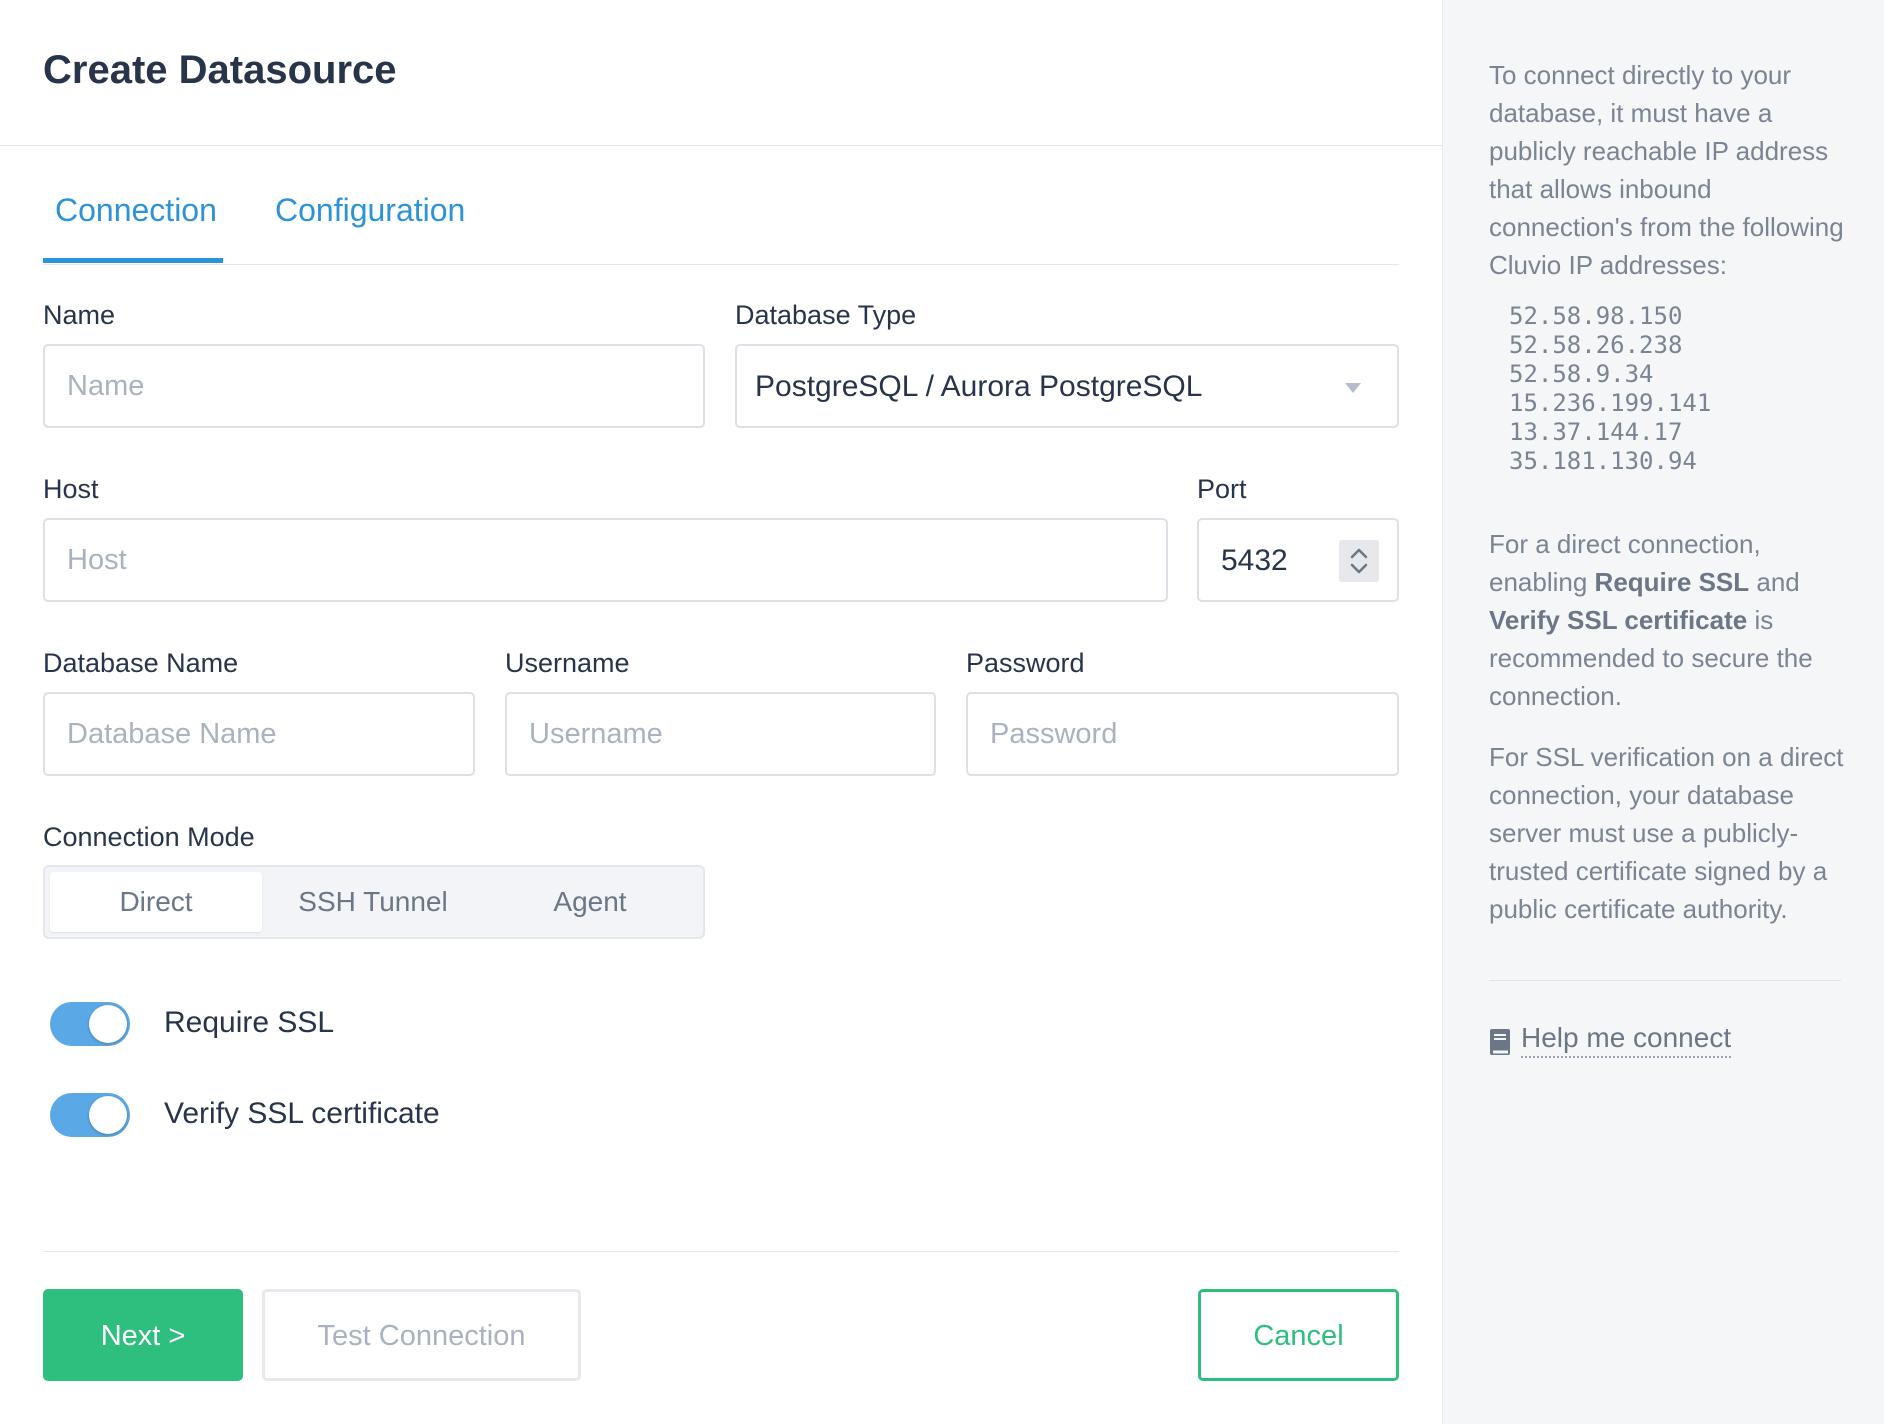  I want to click on footer-divider, so click(721, 1251).